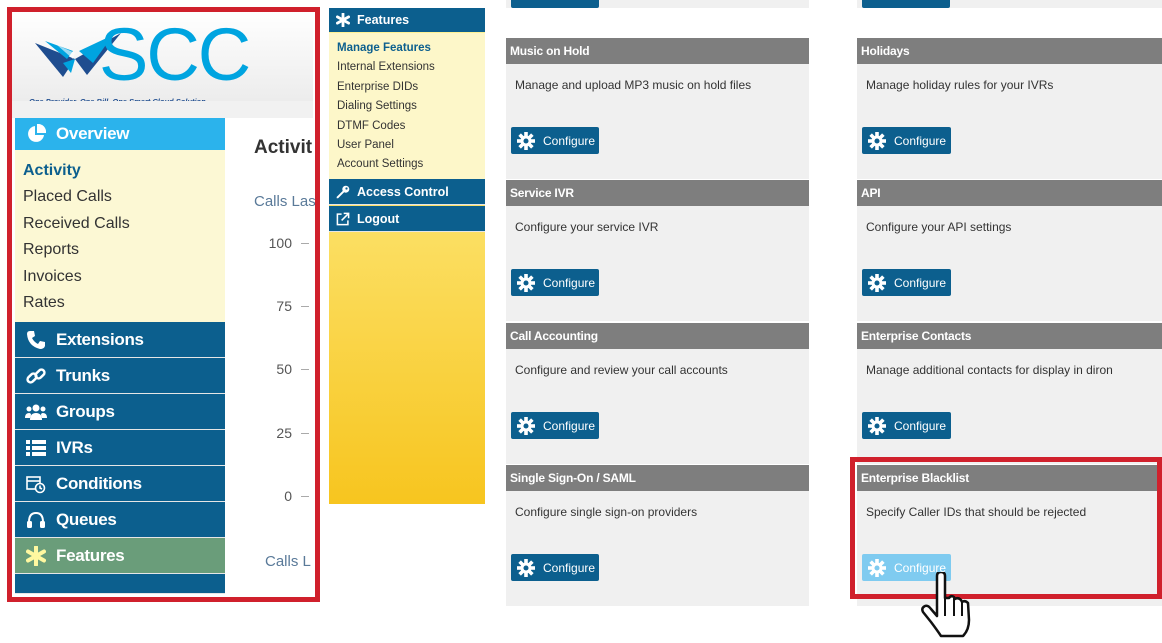  I want to click on sidebar-item-conditions: Conditions, so click(120, 484).